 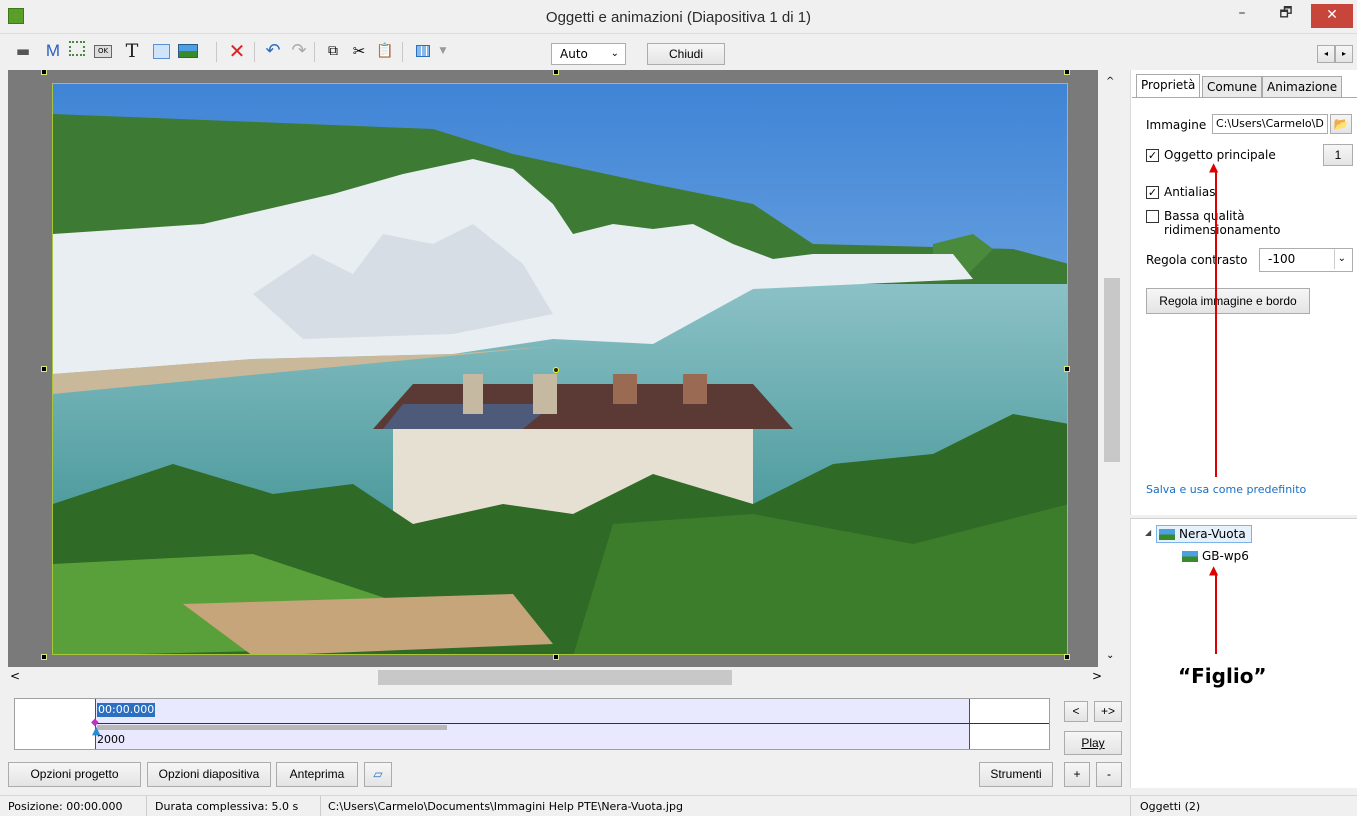 What do you see at coordinates (1110, 81) in the screenshot?
I see `scroll-up-arrow-icon: ^` at bounding box center [1110, 81].